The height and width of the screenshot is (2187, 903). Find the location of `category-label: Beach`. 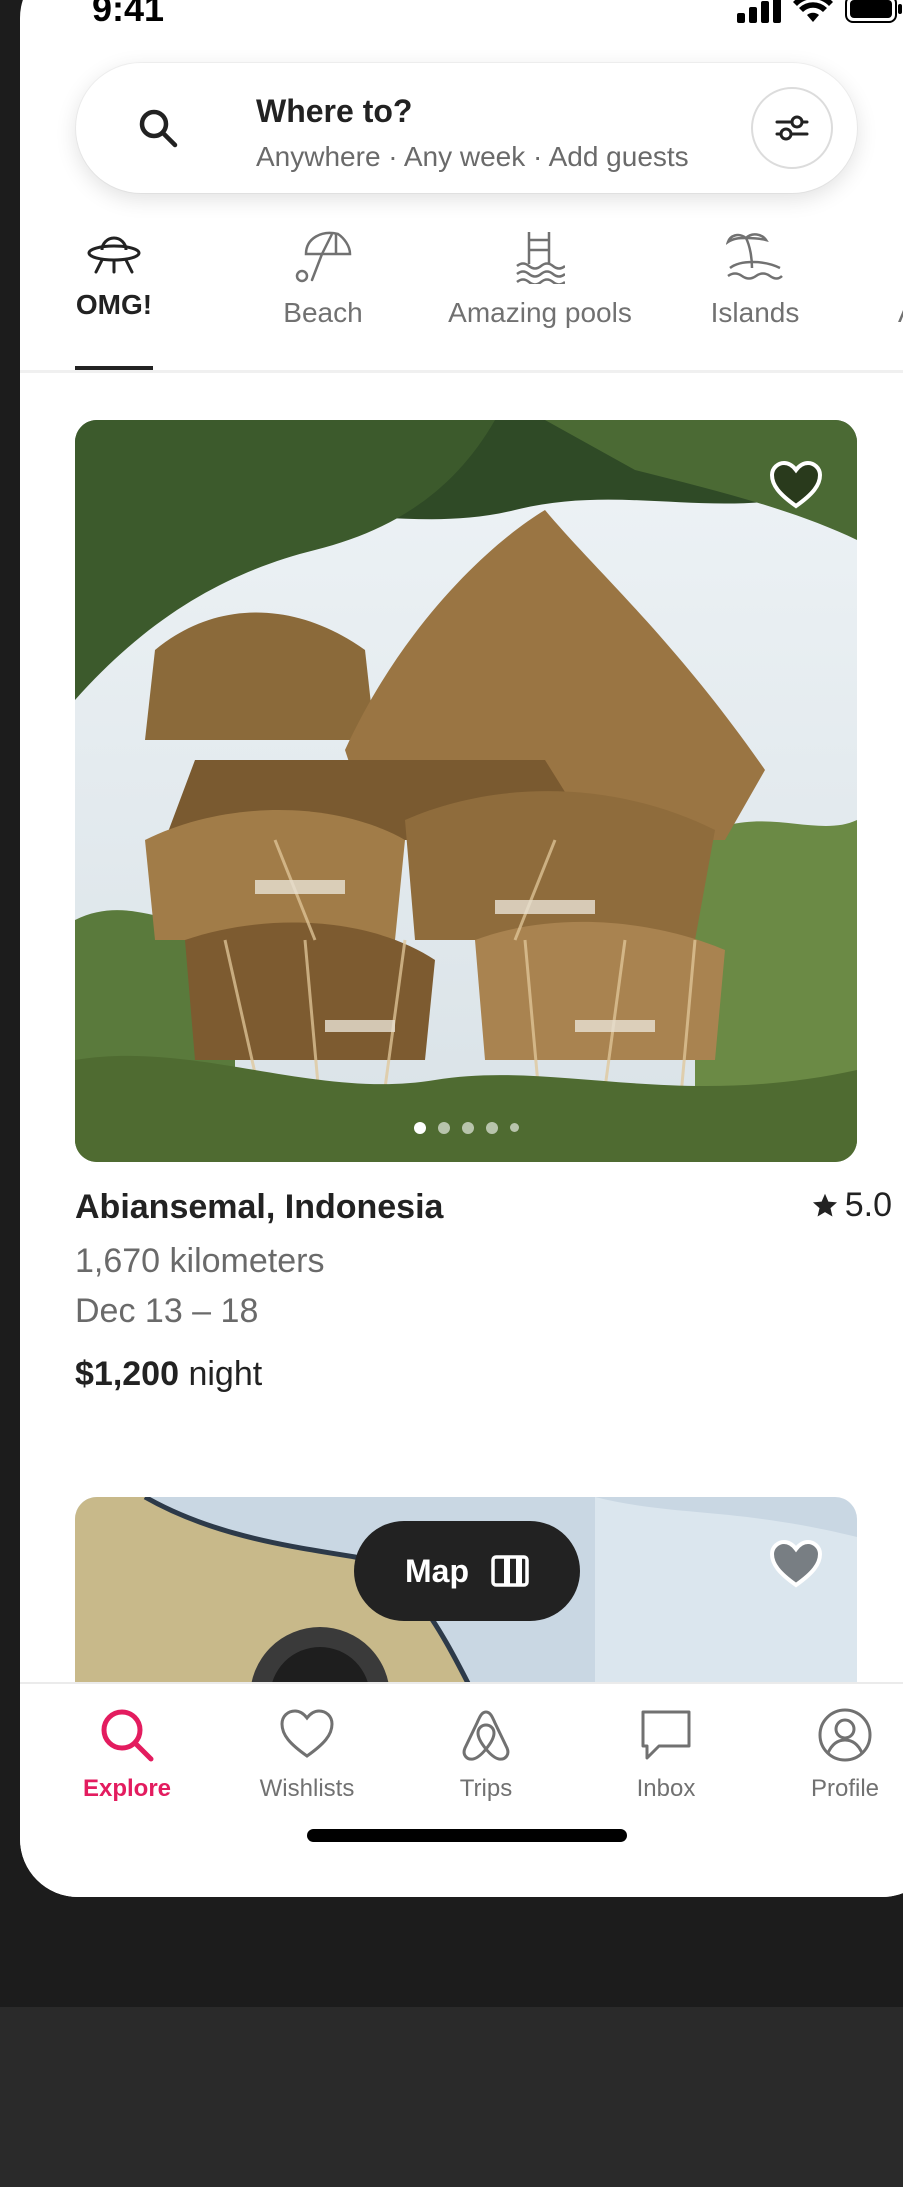

category-label: Beach is located at coordinates (323, 312).